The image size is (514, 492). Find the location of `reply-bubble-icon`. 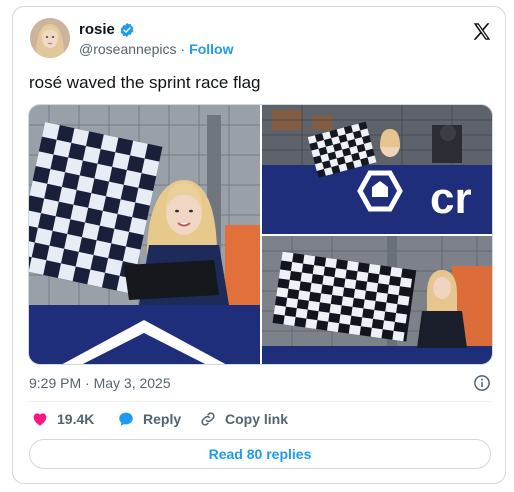

reply-bubble-icon is located at coordinates (126, 419).